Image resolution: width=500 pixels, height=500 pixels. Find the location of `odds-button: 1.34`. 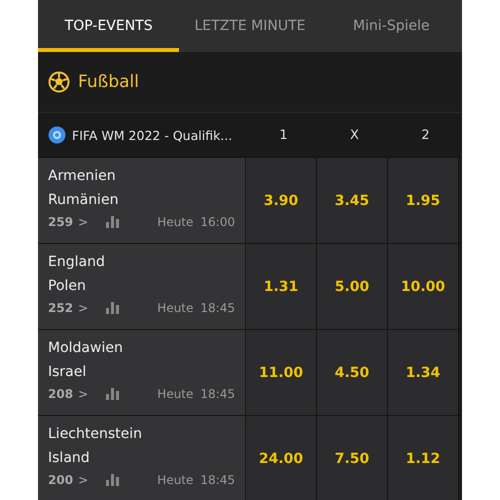

odds-button: 1.34 is located at coordinates (423, 372).